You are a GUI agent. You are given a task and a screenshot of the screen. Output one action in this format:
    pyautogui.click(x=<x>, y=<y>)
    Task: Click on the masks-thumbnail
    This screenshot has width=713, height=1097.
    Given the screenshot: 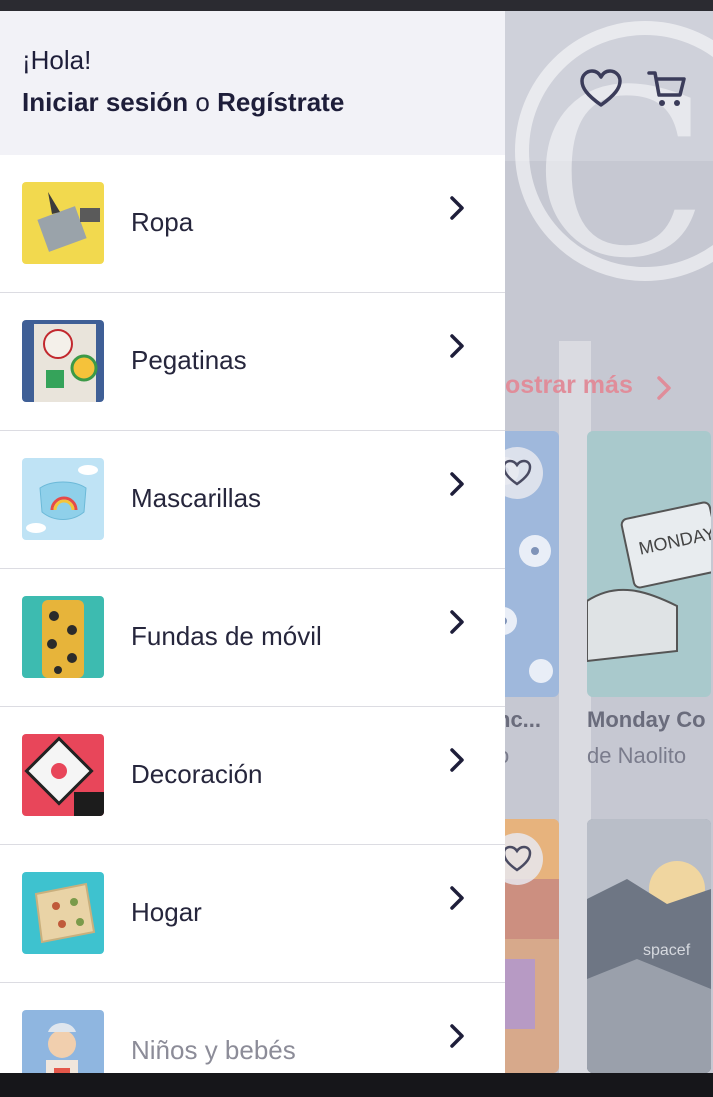 What is the action you would take?
    pyautogui.click(x=63, y=499)
    